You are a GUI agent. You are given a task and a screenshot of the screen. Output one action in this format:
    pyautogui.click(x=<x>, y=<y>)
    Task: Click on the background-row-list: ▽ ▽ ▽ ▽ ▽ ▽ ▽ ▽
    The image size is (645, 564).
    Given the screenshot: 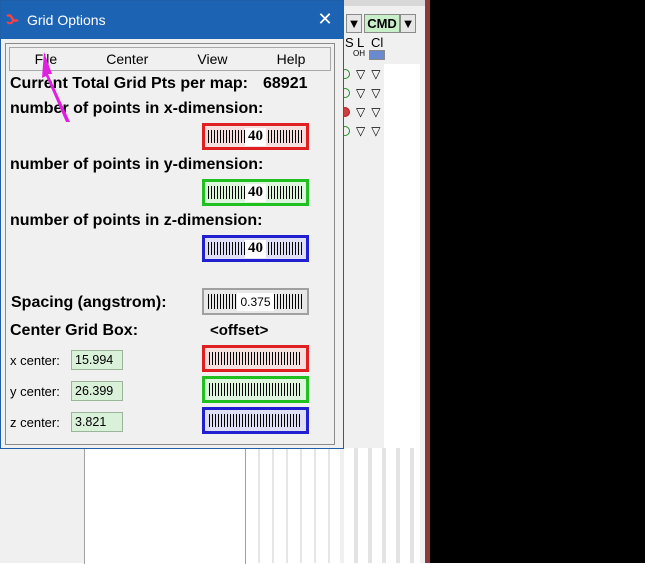 What is the action you would take?
    pyautogui.click(x=380, y=102)
    